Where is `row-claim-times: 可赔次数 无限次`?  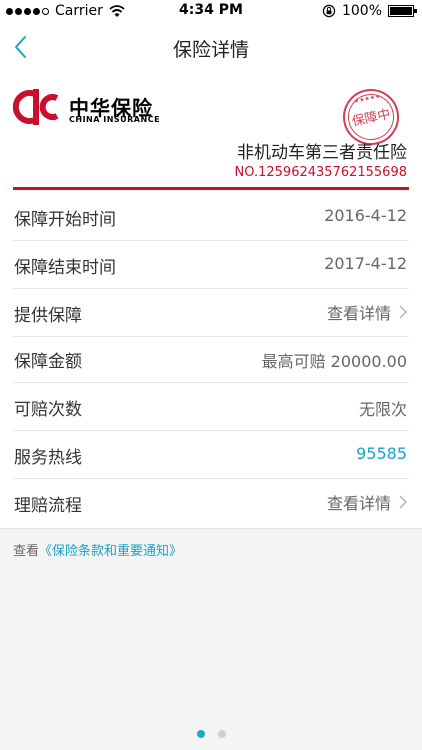 row-claim-times: 可赔次数 无限次 is located at coordinates (211, 406).